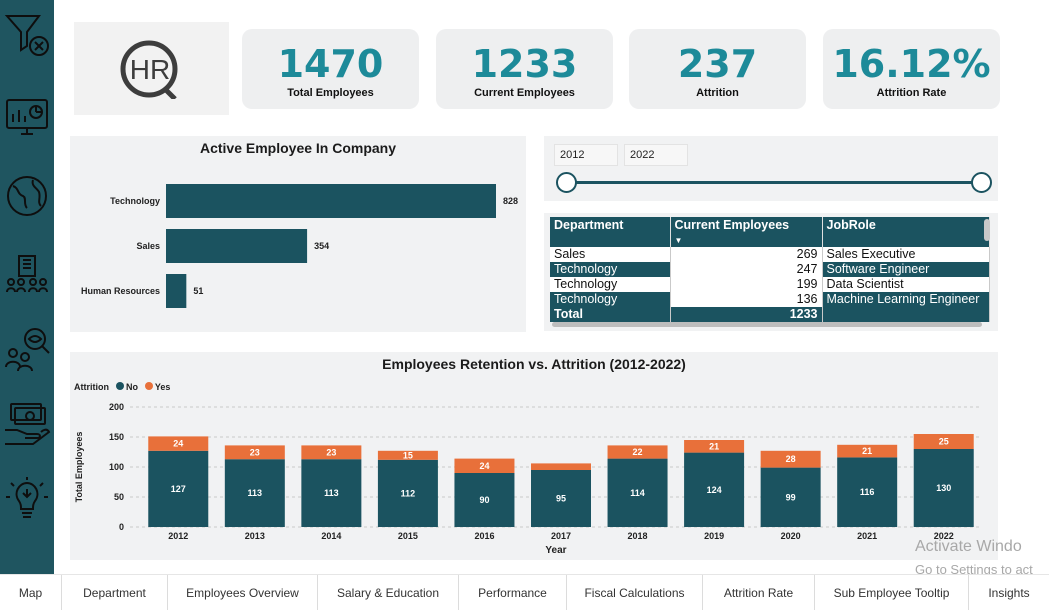 The width and height of the screenshot is (1049, 610). What do you see at coordinates (566, 182) in the screenshot?
I see `slider-start-handle` at bounding box center [566, 182].